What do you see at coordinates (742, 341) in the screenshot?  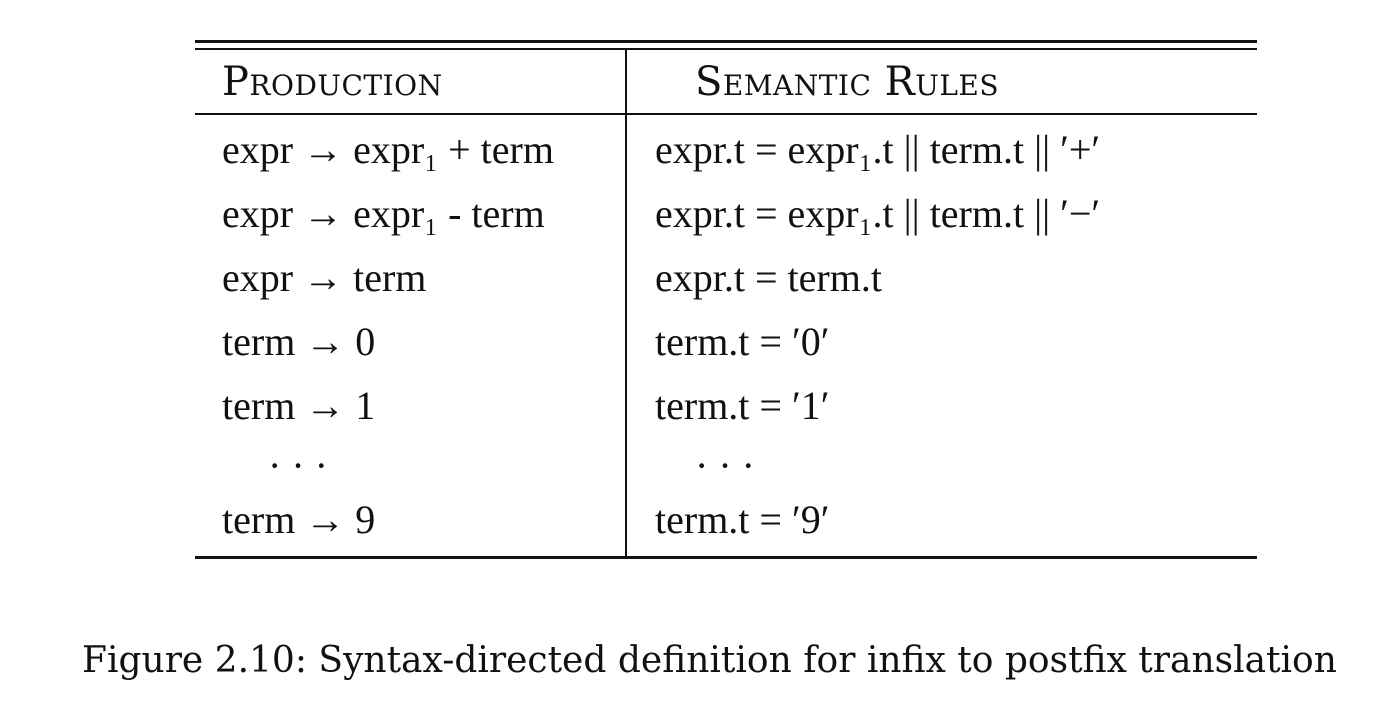 I see `semantic-rule-cell: term.t = ′0′` at bounding box center [742, 341].